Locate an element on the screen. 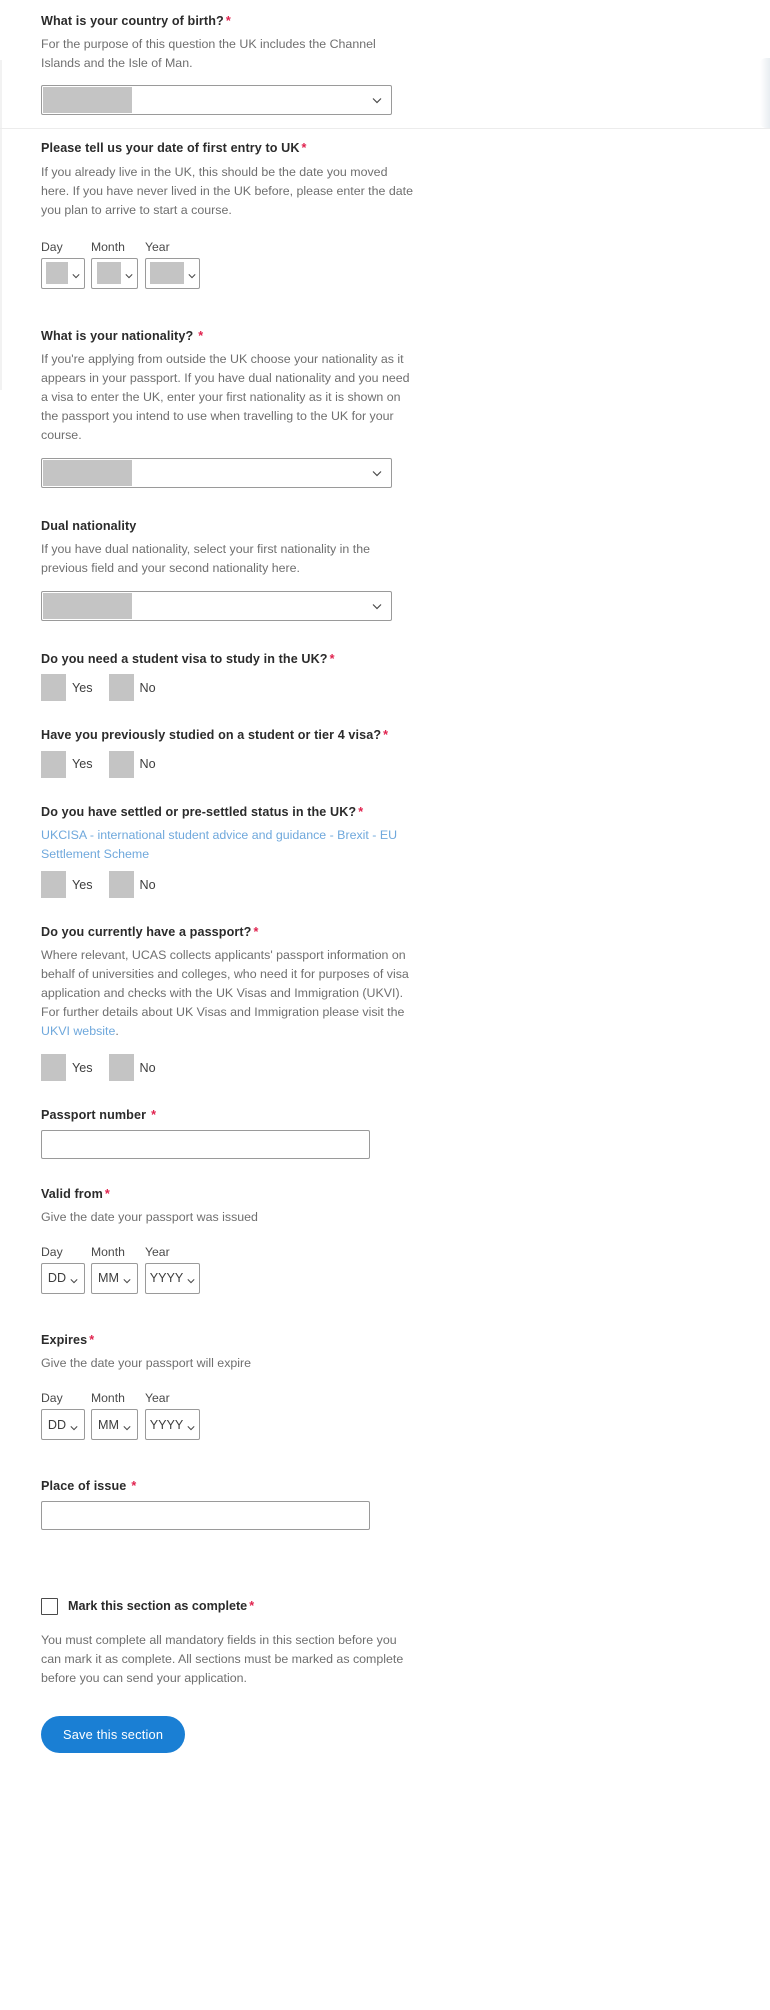 This screenshot has height=2010, width=770. have-passport-no-radio is located at coordinates (121, 1068).